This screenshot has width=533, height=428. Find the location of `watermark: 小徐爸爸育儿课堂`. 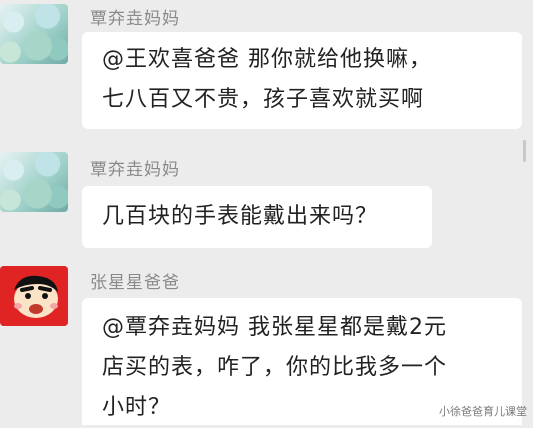

watermark: 小徐爸爸育儿课堂 is located at coordinates (483, 411).